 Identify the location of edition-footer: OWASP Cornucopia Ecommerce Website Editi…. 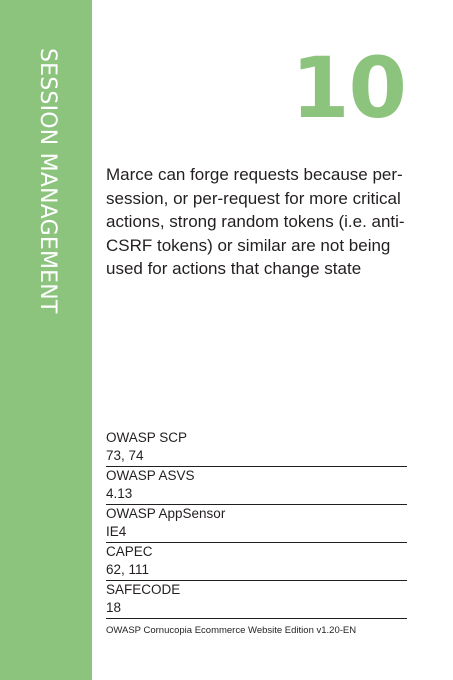
(231, 630).